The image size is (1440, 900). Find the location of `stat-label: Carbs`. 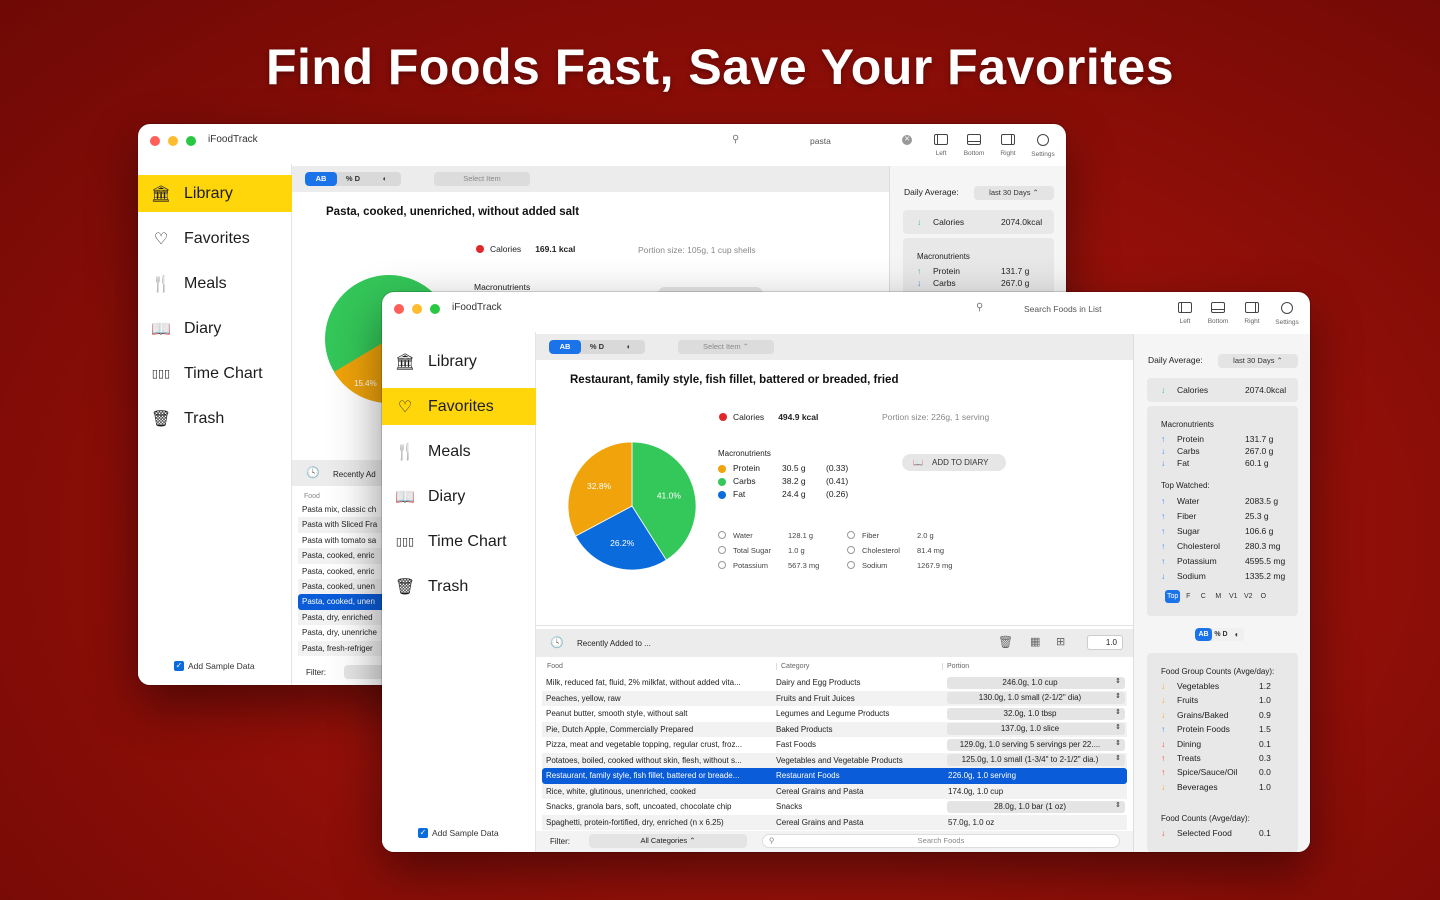

stat-label: Carbs is located at coordinates (1188, 451).